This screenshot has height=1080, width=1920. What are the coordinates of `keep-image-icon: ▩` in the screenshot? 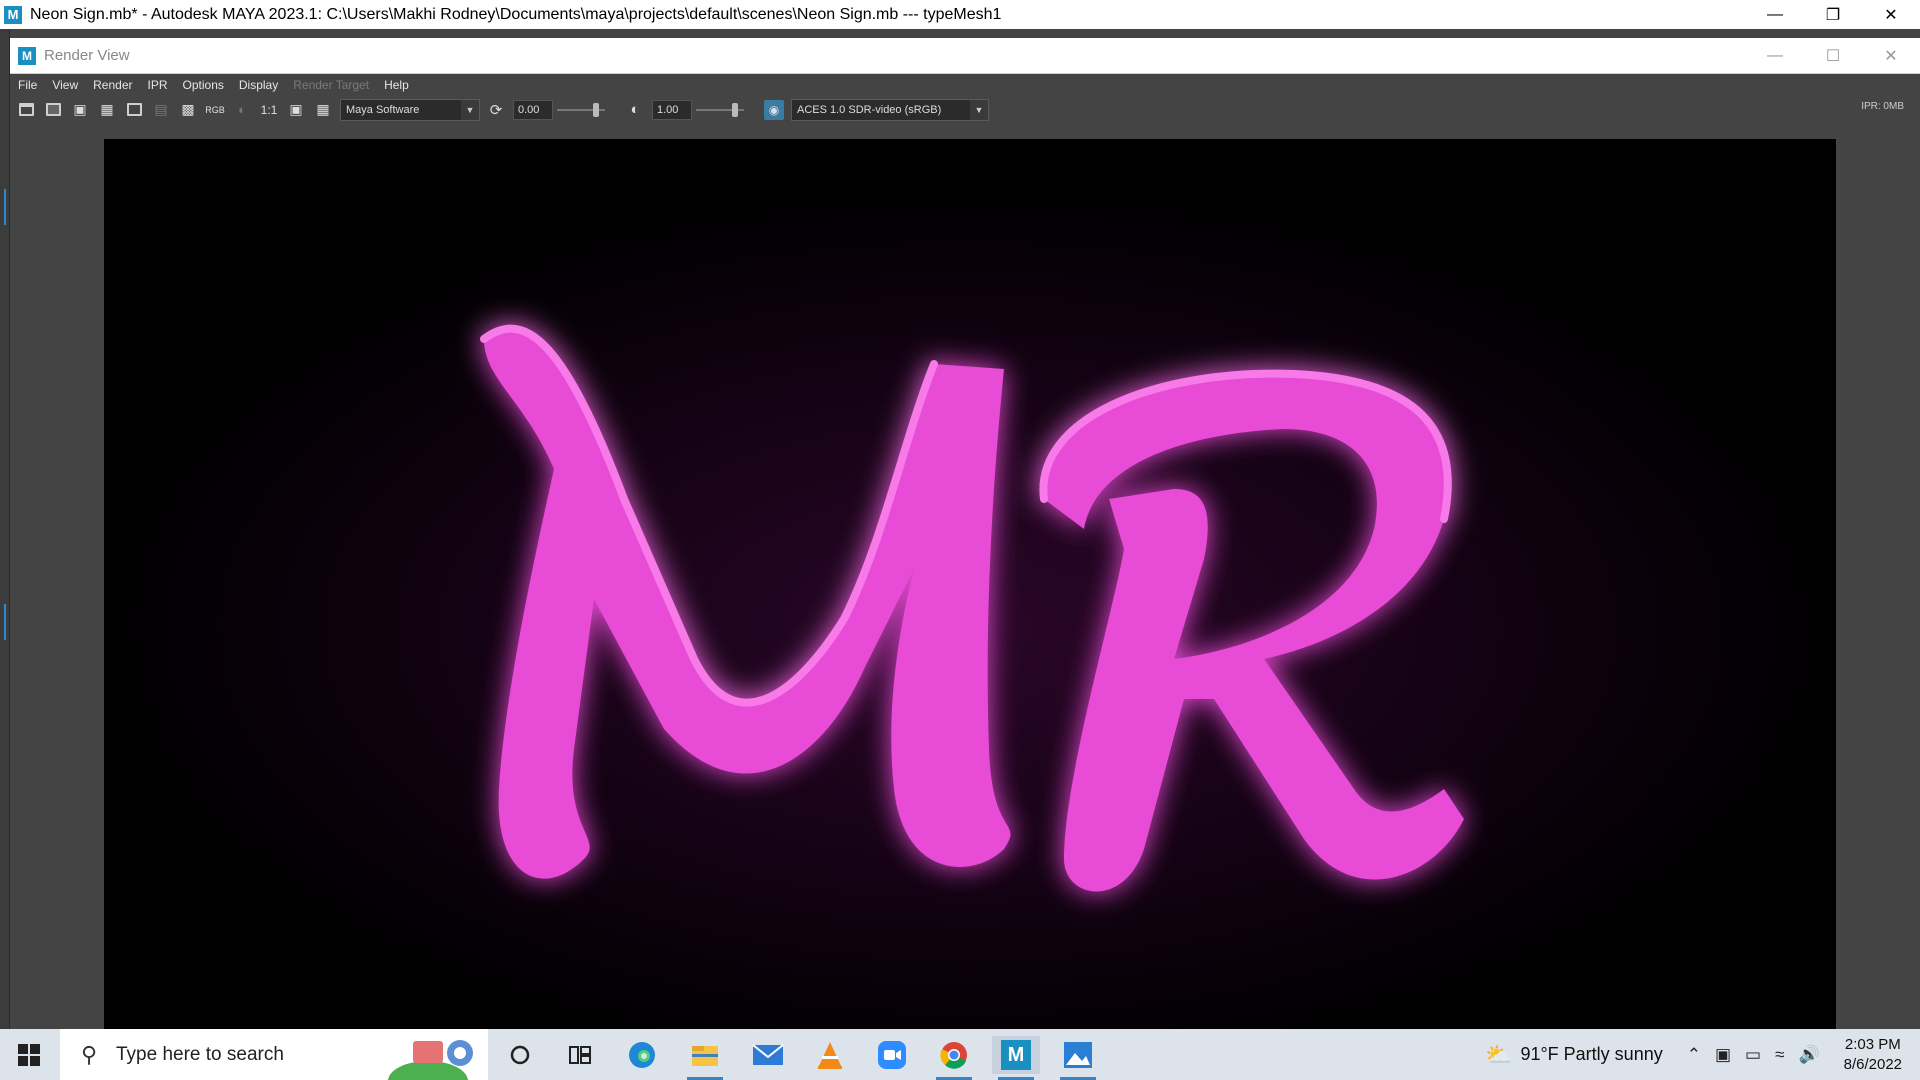 It's located at (188, 110).